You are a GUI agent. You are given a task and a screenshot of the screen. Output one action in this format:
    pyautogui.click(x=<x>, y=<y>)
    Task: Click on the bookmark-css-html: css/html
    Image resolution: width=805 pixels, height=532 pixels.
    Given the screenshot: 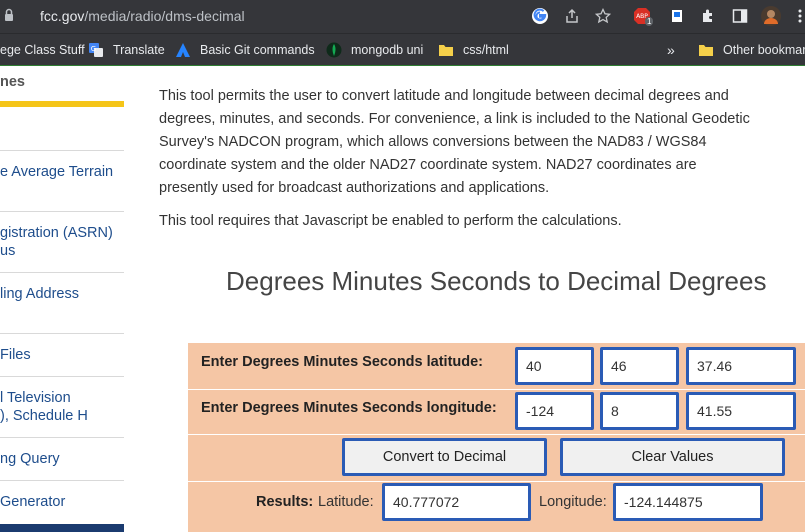 What is the action you would take?
    pyautogui.click(x=473, y=50)
    